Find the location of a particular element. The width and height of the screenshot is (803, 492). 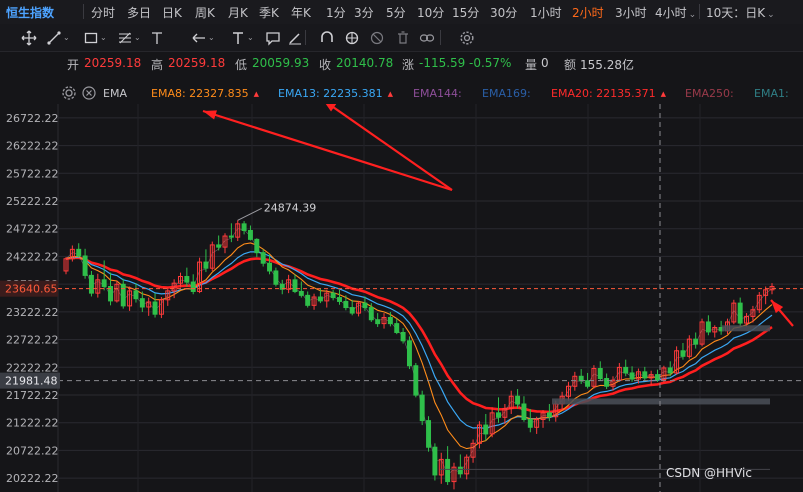

indicator-item: EMA250: is located at coordinates (709, 93).